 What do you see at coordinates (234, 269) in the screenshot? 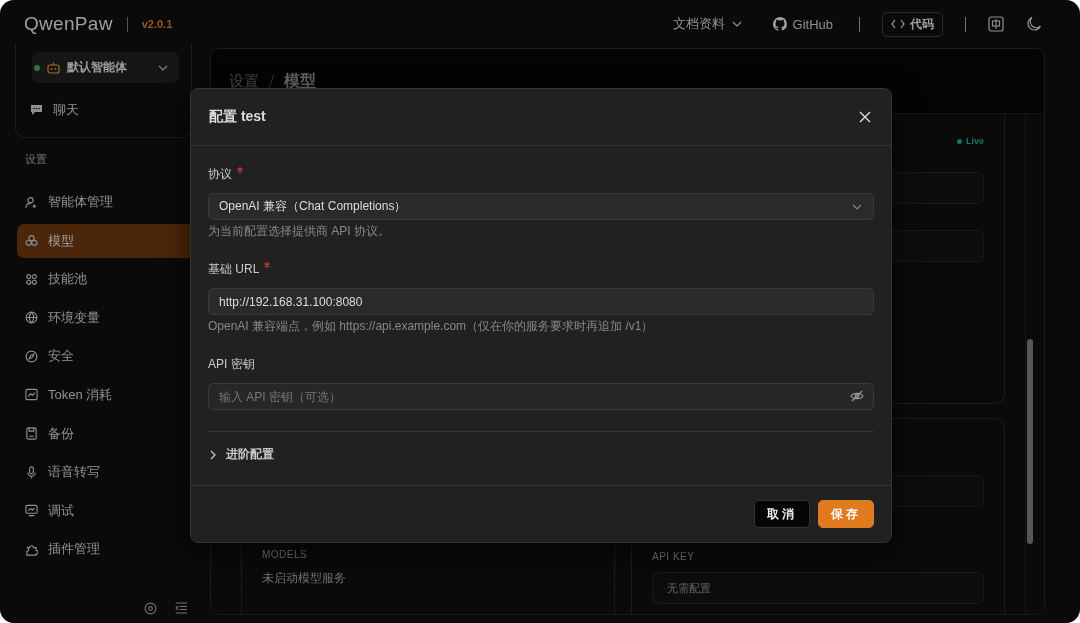
I see `field-label: 基础 URL` at bounding box center [234, 269].